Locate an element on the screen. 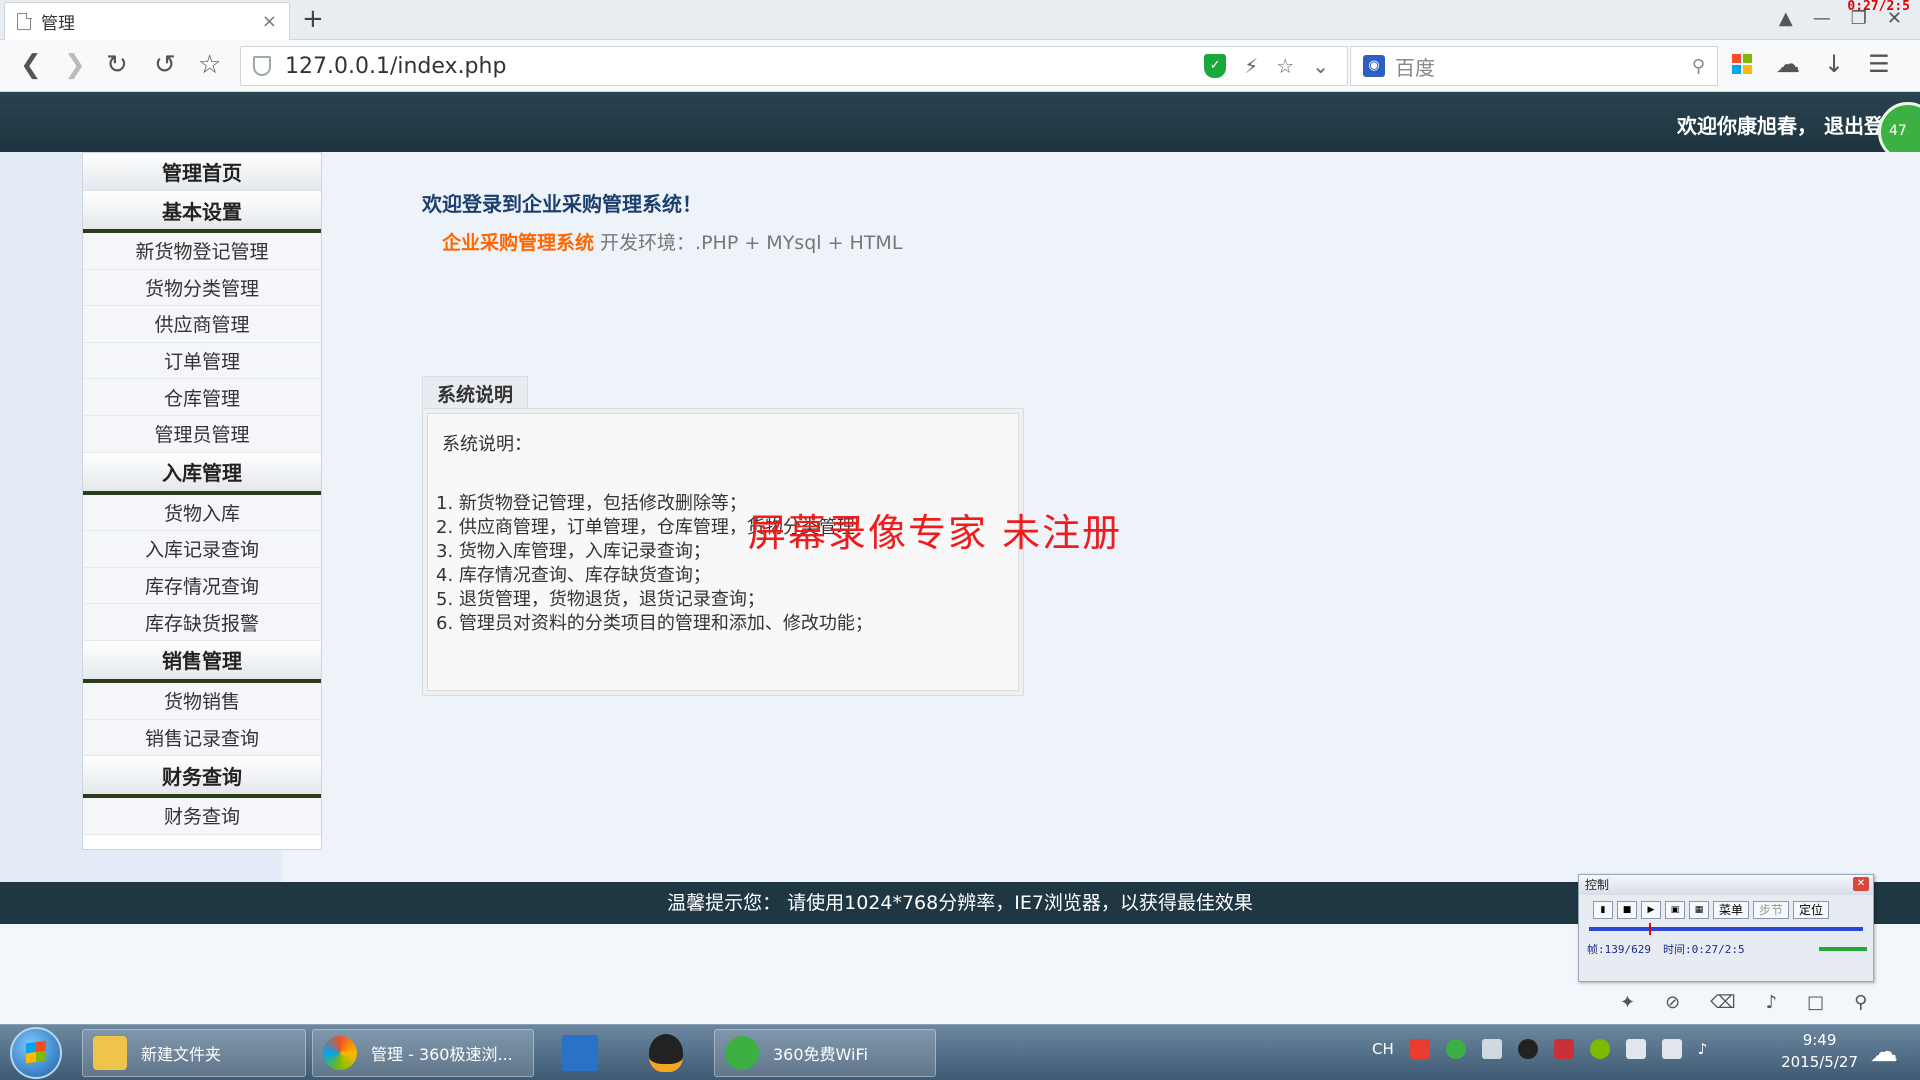  sidebar-item-finance-query: 财务查询 is located at coordinates (202, 816).